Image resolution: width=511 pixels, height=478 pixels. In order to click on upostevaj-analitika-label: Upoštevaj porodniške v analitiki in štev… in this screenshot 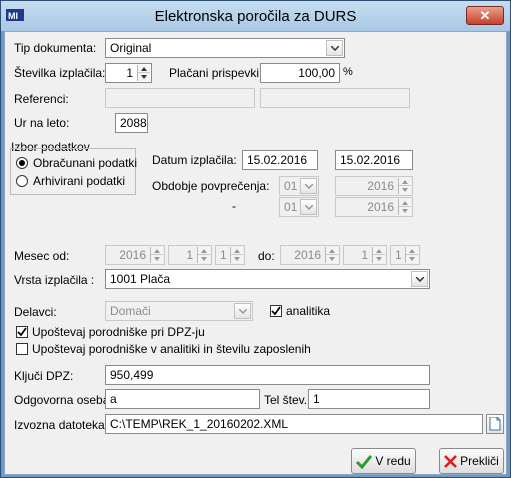, I will do `click(171, 349)`.